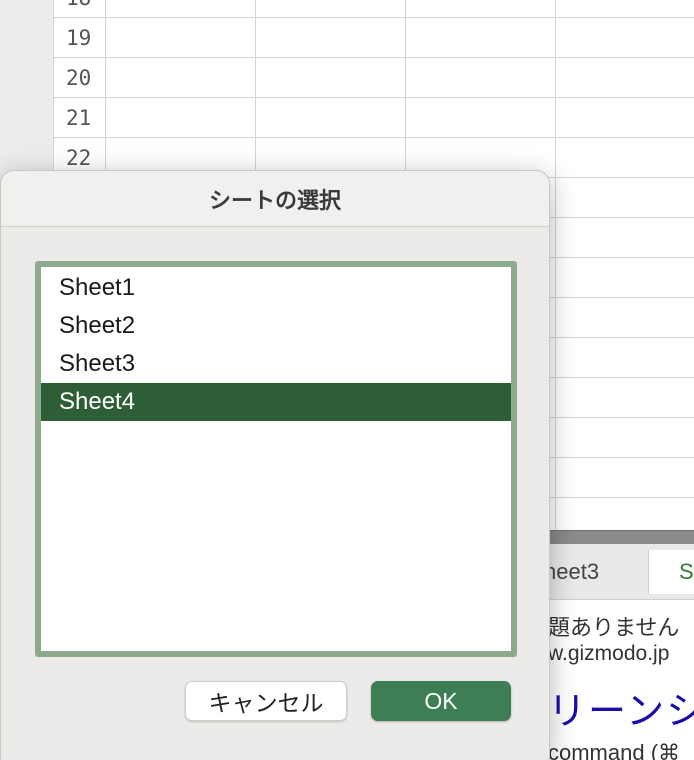  Describe the element at coordinates (609, 653) in the screenshot. I see `background-url: w.gizmodo.jp` at that location.